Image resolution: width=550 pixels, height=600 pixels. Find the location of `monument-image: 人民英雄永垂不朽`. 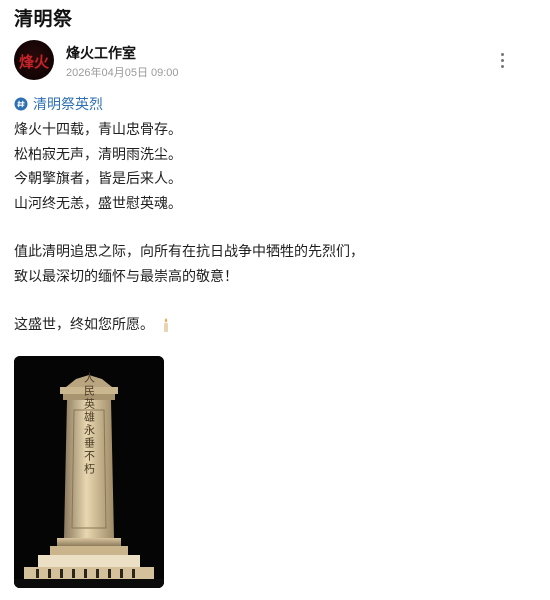

monument-image: 人民英雄永垂不朽 is located at coordinates (89, 472).